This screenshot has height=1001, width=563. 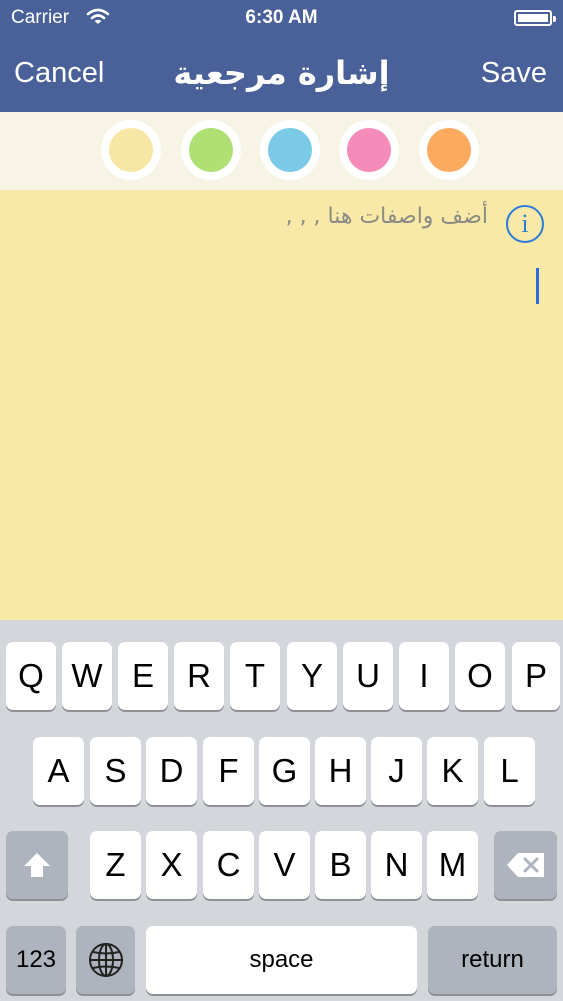 I want to click on color-swatch-blue, so click(x=290, y=150).